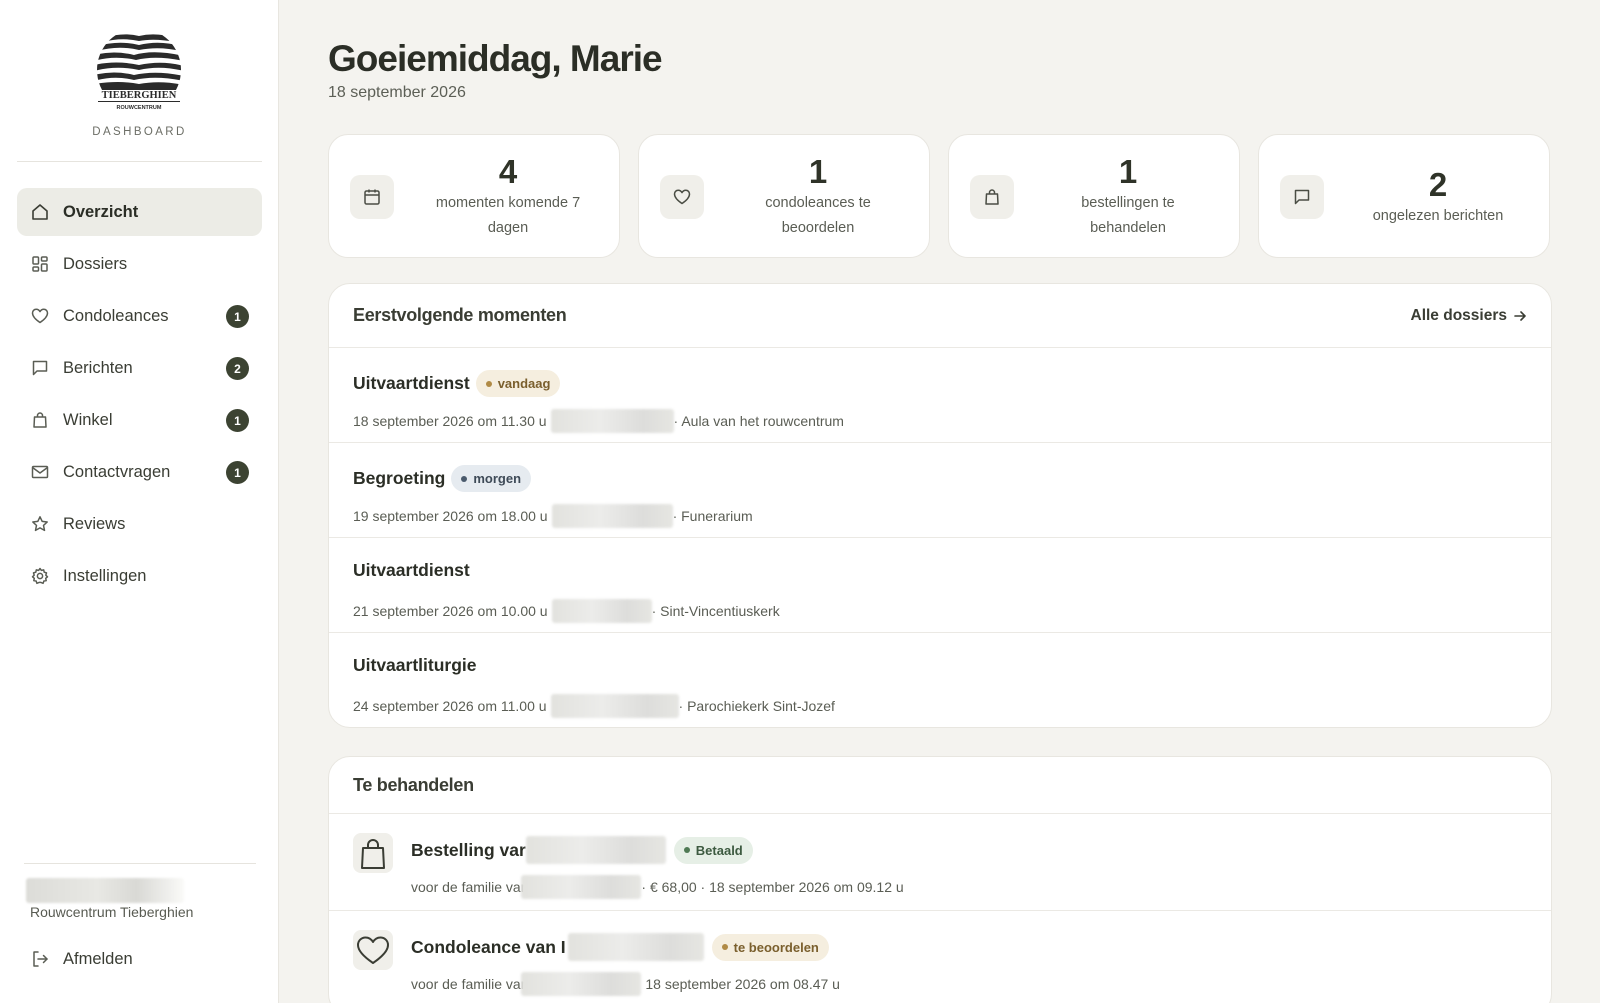 The height and width of the screenshot is (1003, 1600). Describe the element at coordinates (450, 421) in the screenshot. I see `moment-datetime: 18 september 2026 om 11.30 u` at that location.